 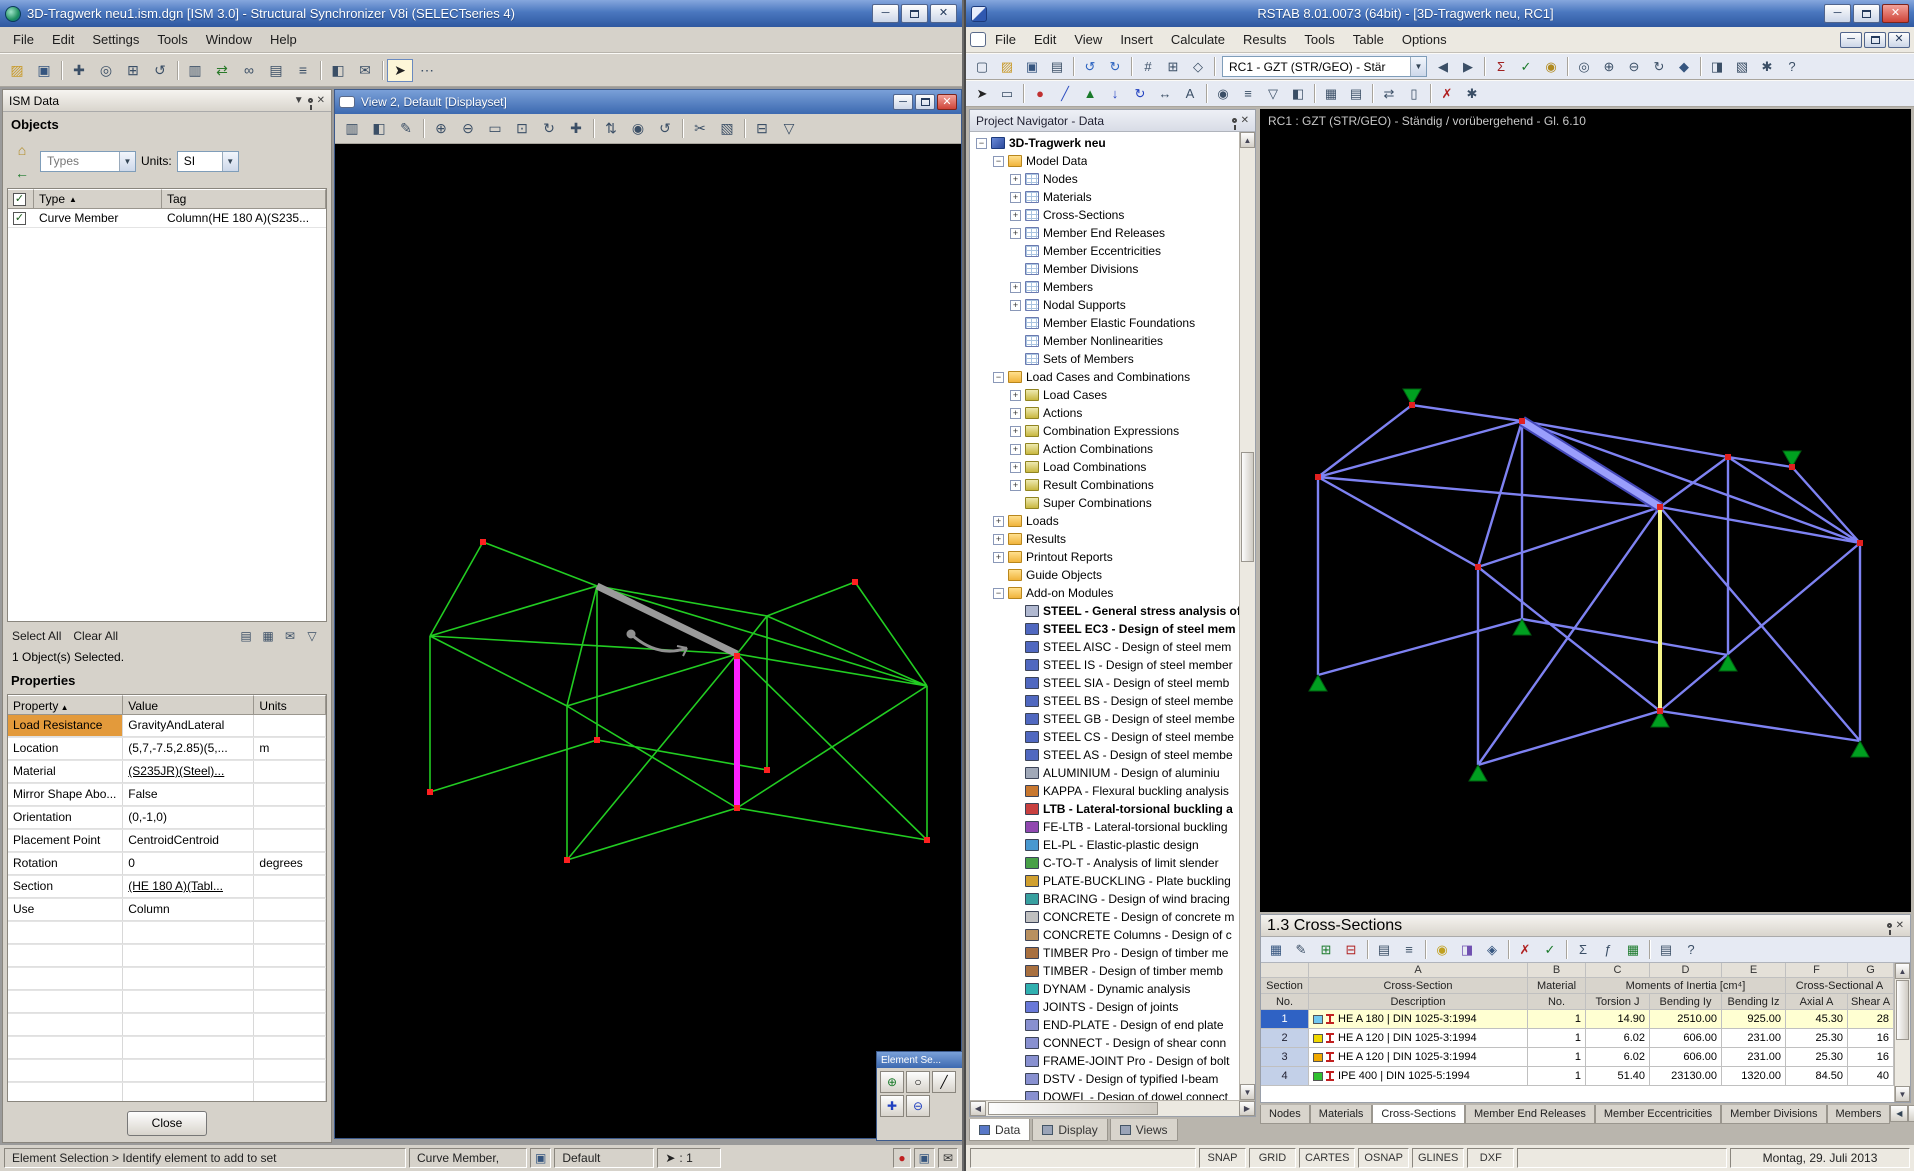 I want to click on property-row: Location (5,7,-7.5,2.85)(5,... m, so click(x=167, y=749).